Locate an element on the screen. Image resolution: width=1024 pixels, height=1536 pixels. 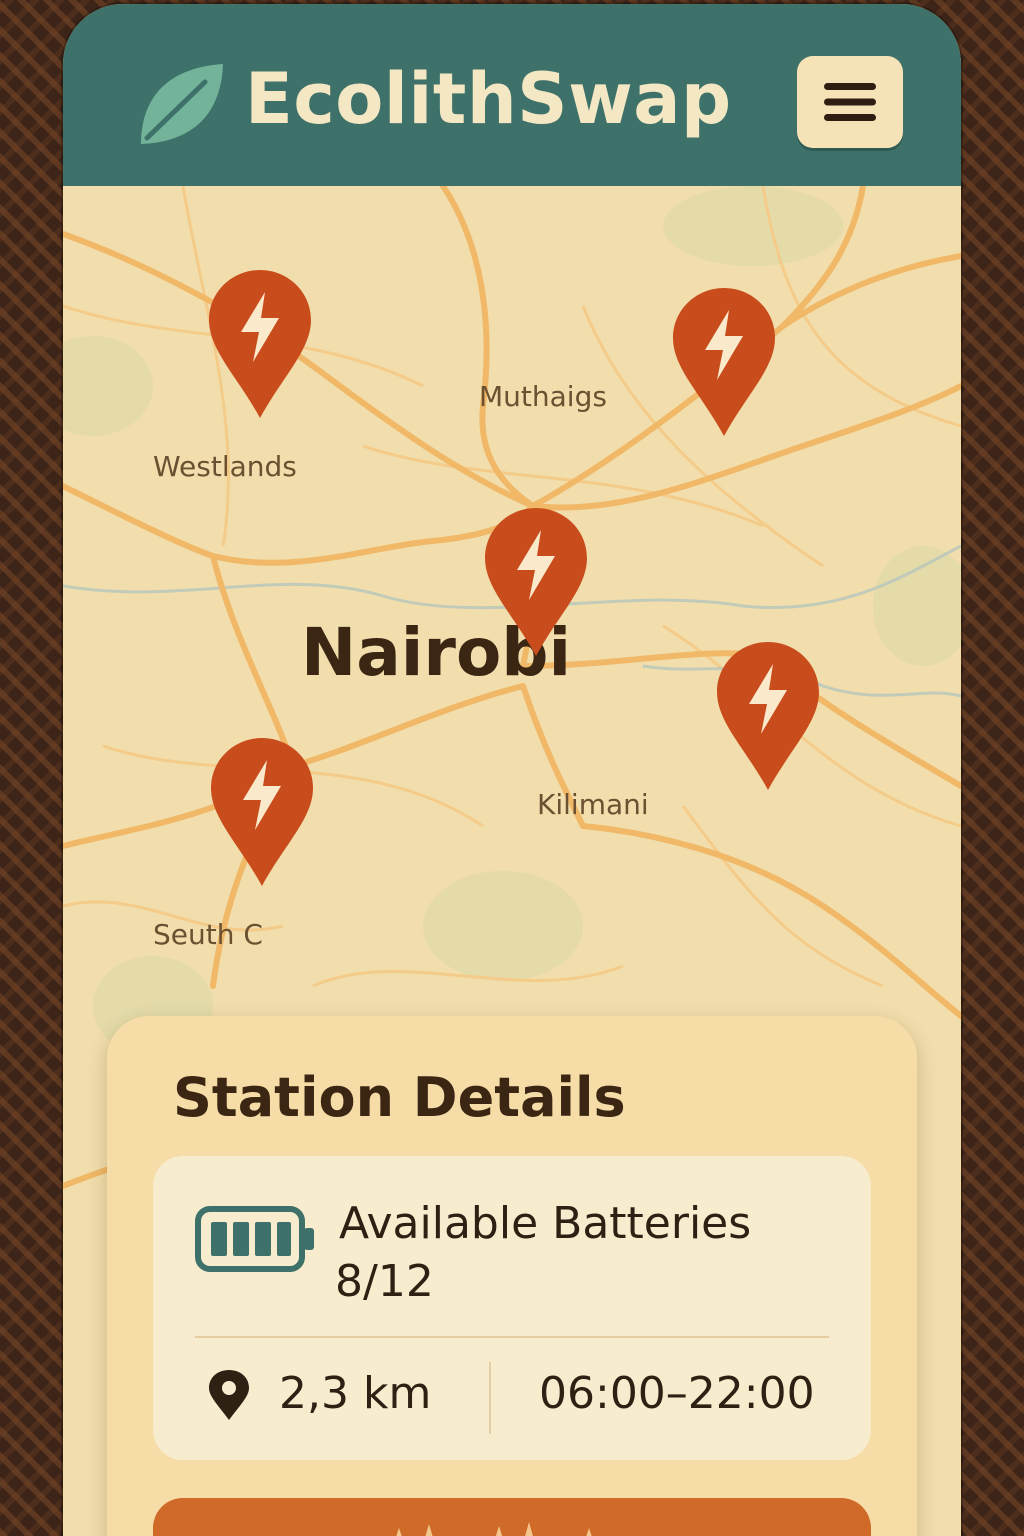
hamburger-menu-icon is located at coordinates (850, 102).